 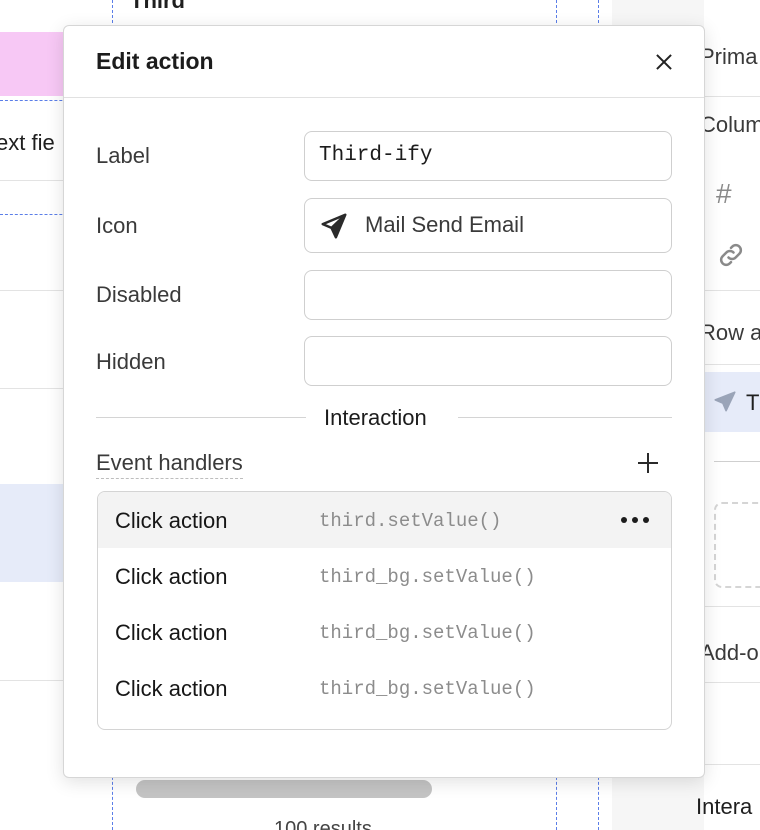 I want to click on event-handler-row: Click action third.setValue(), so click(x=384, y=520).